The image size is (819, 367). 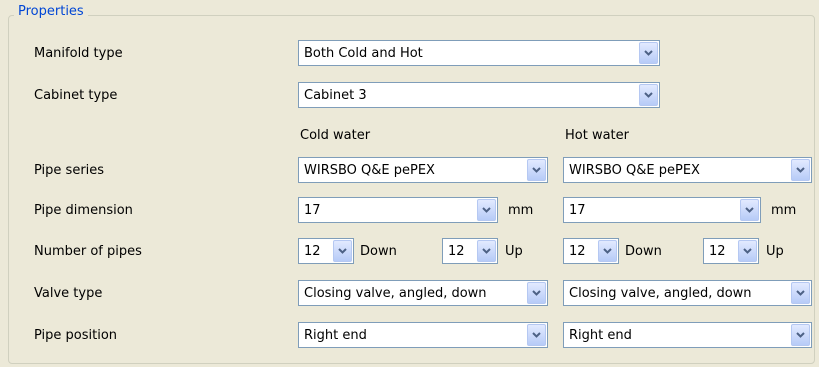 I want to click on manifold-type-select: Both Cold and Hot, so click(x=479, y=53).